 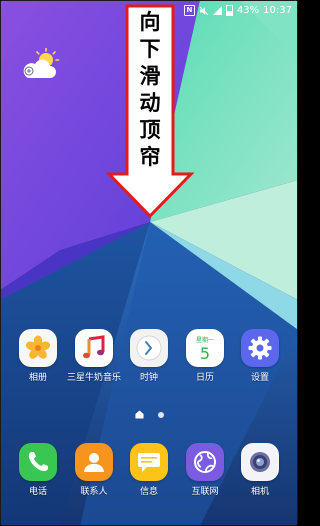 I want to click on phone-icon, so click(x=38, y=462).